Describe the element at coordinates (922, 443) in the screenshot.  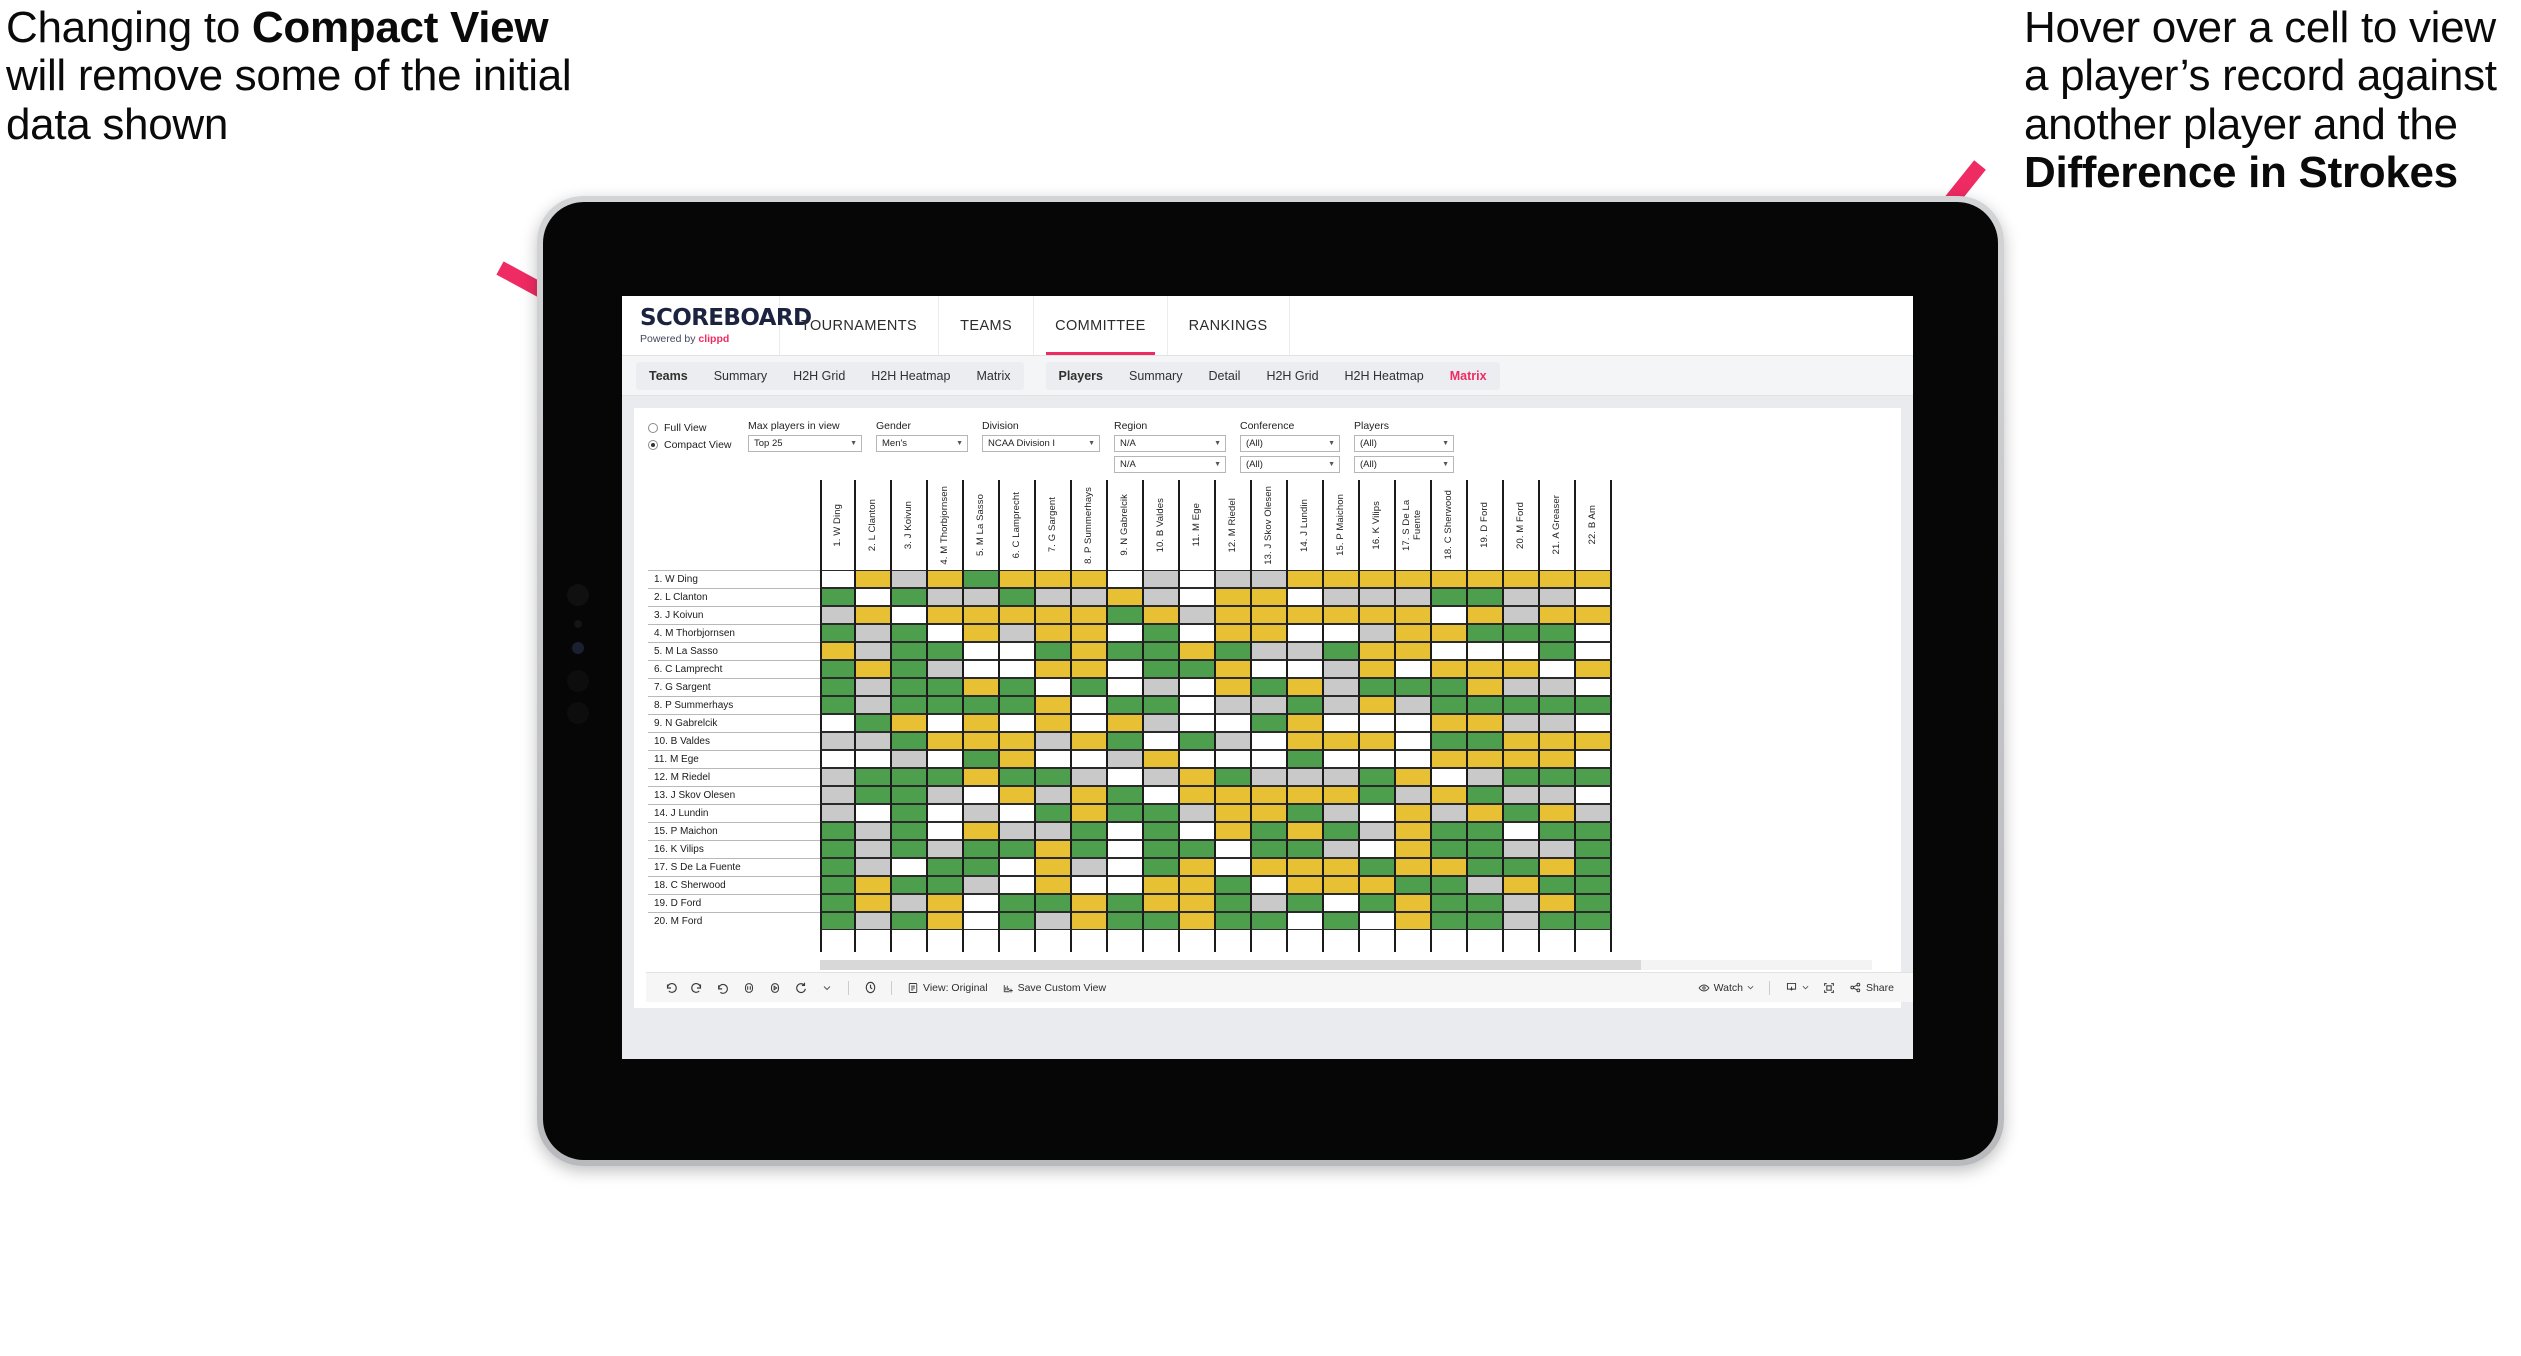
I see `filter-select: Men's ▼` at that location.